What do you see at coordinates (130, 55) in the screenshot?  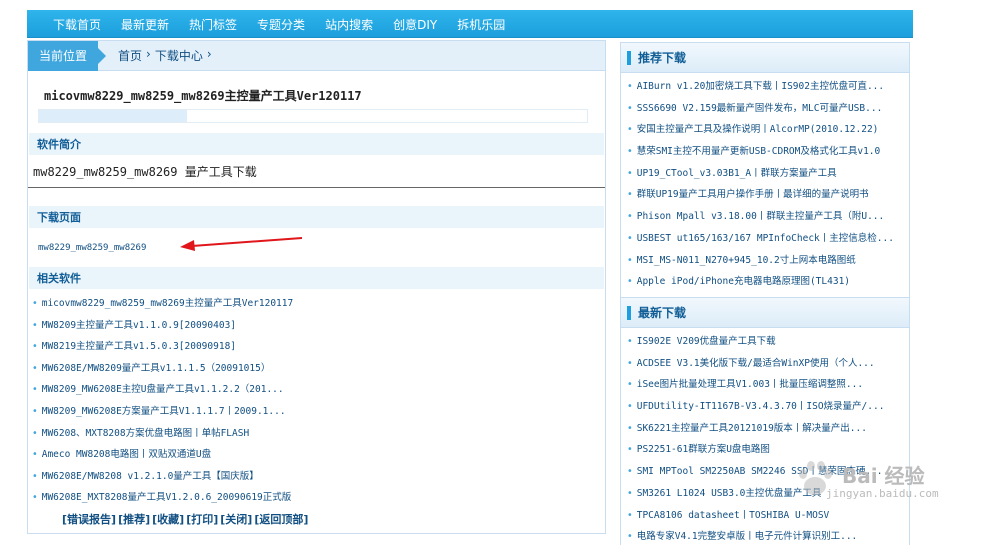 I see `breadcrumb-home-link: 首页` at bounding box center [130, 55].